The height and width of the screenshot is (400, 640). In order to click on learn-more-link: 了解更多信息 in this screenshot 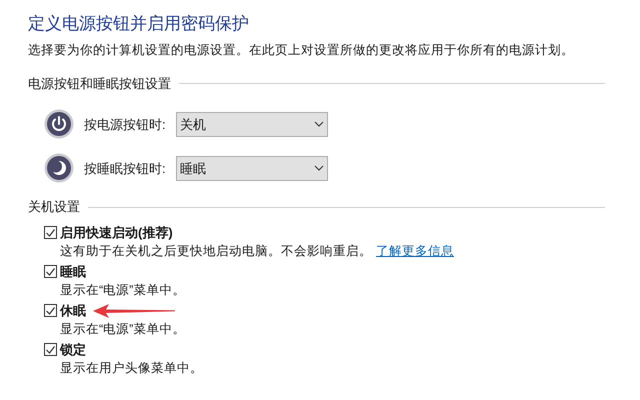, I will do `click(415, 251)`.